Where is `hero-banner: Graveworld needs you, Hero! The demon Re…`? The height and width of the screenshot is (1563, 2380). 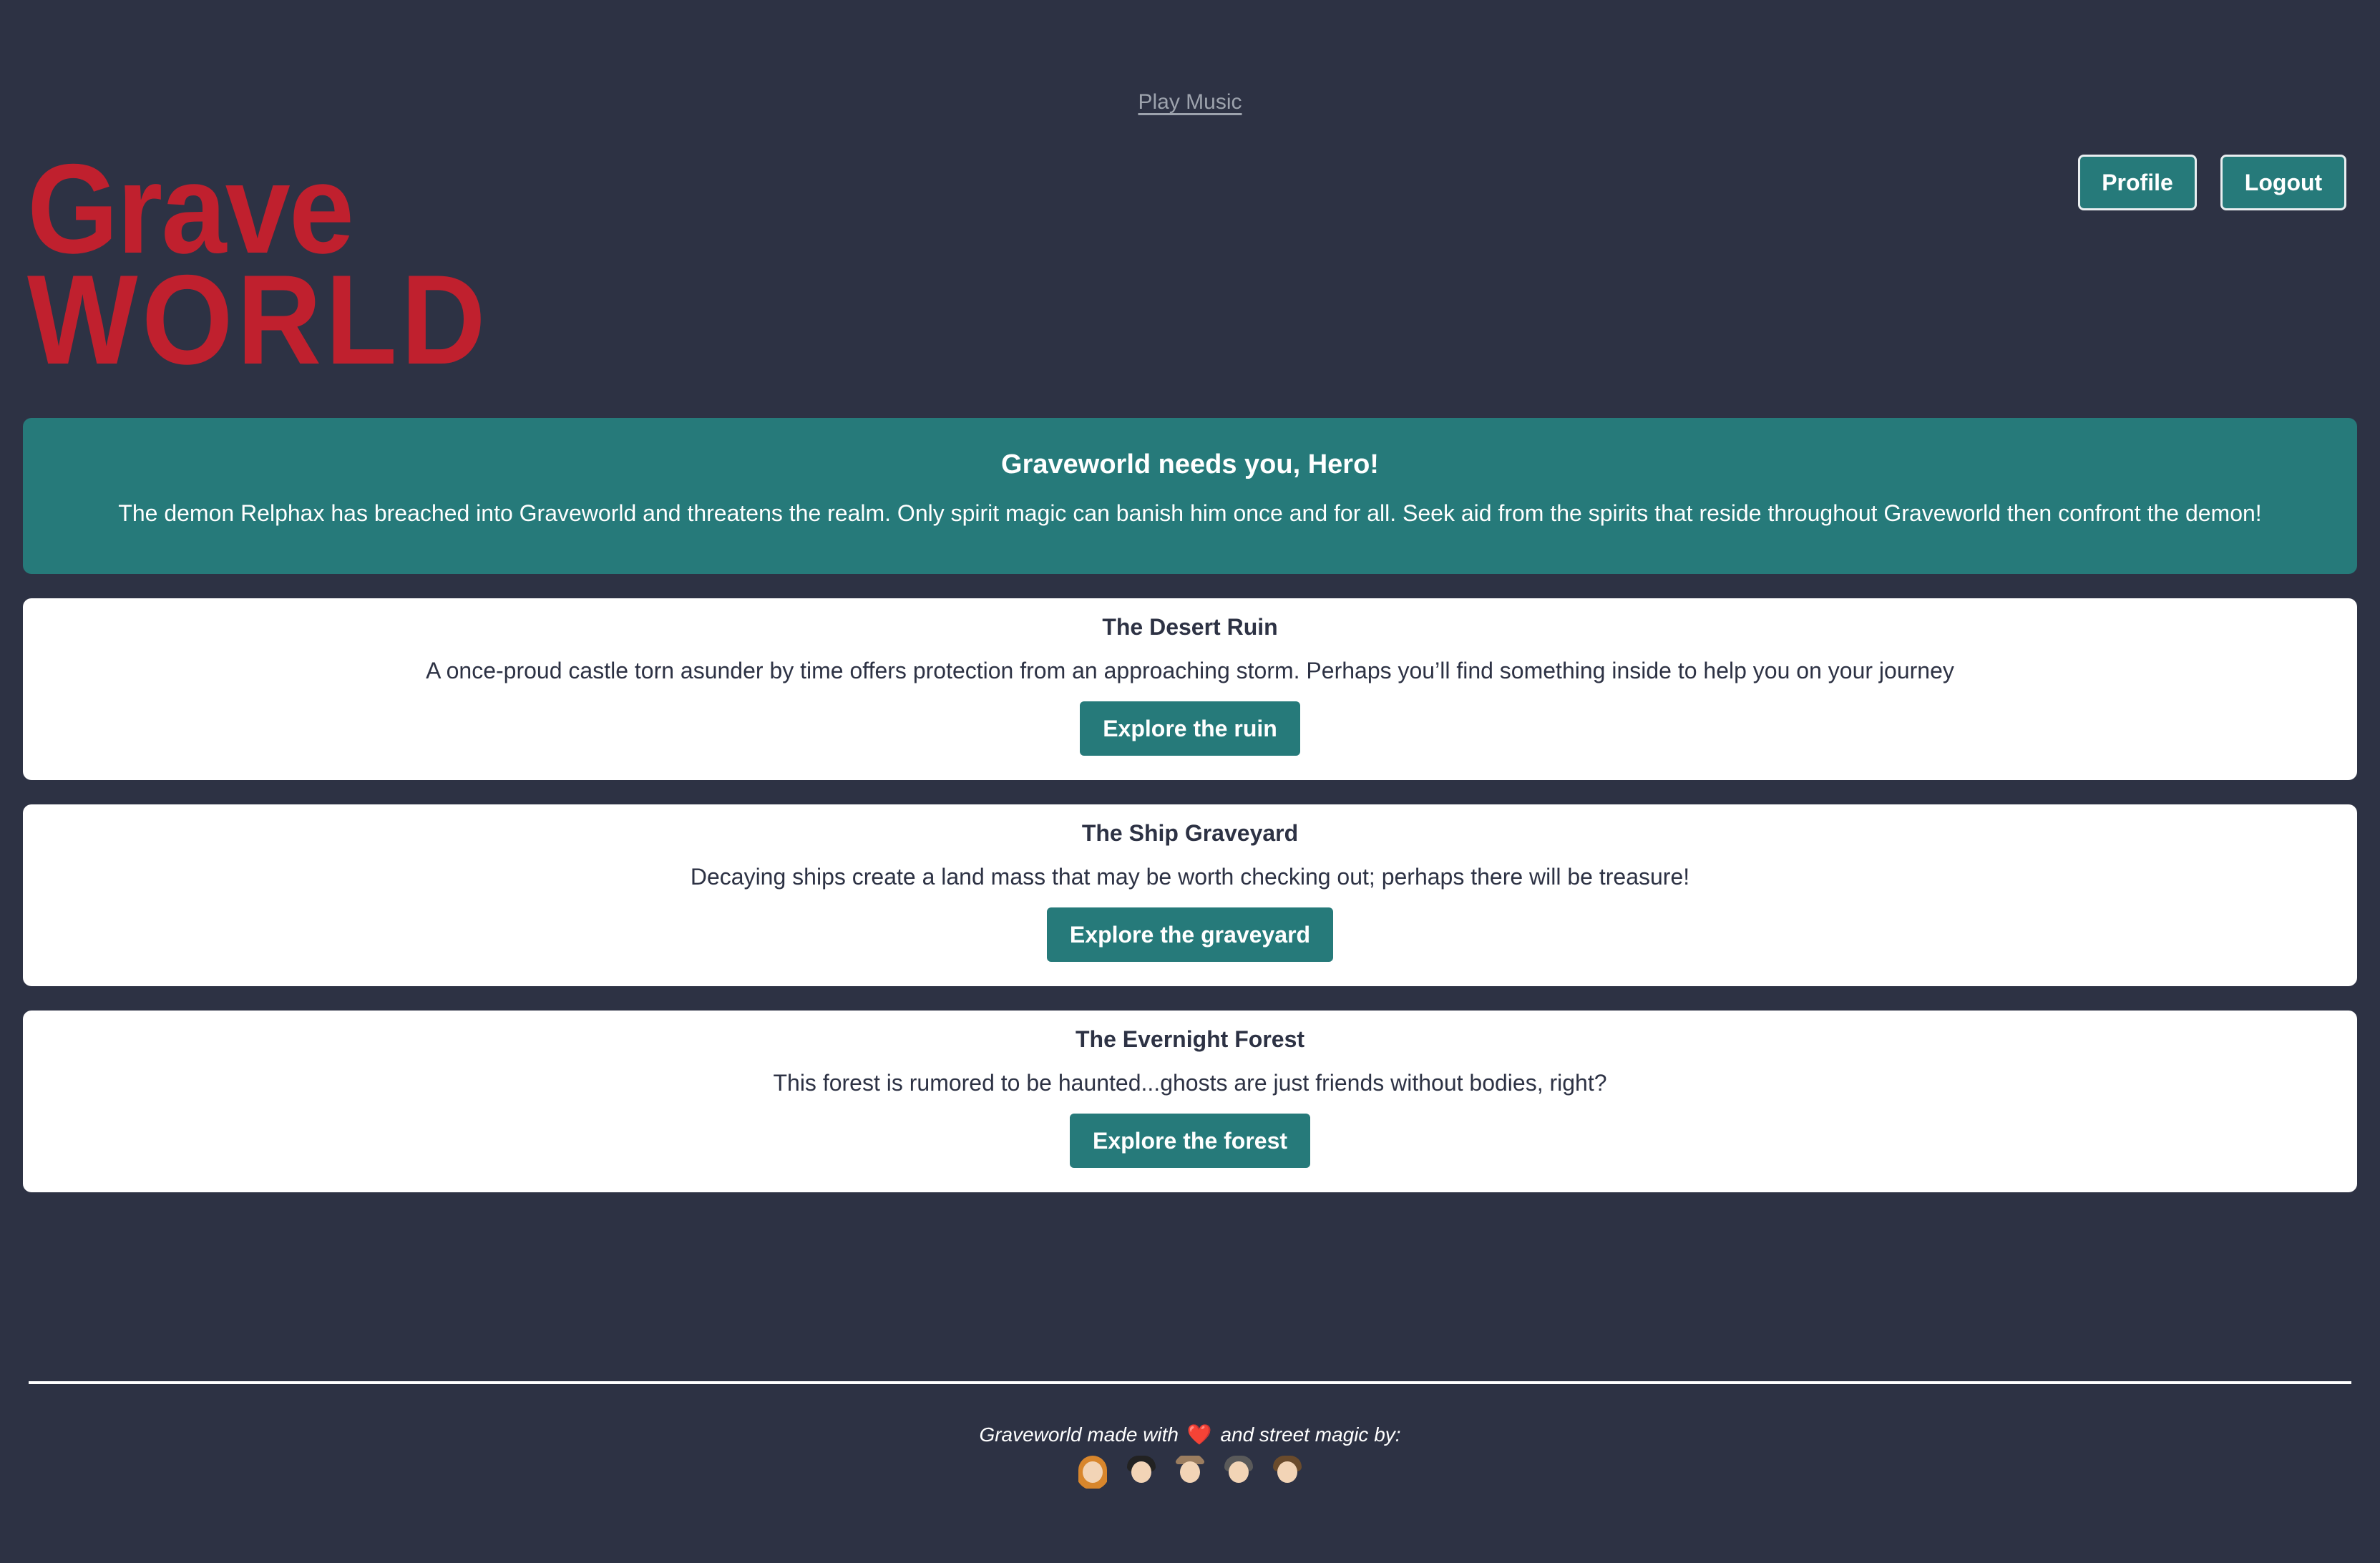 hero-banner: Graveworld needs you, Hero! The demon Re… is located at coordinates (1190, 496).